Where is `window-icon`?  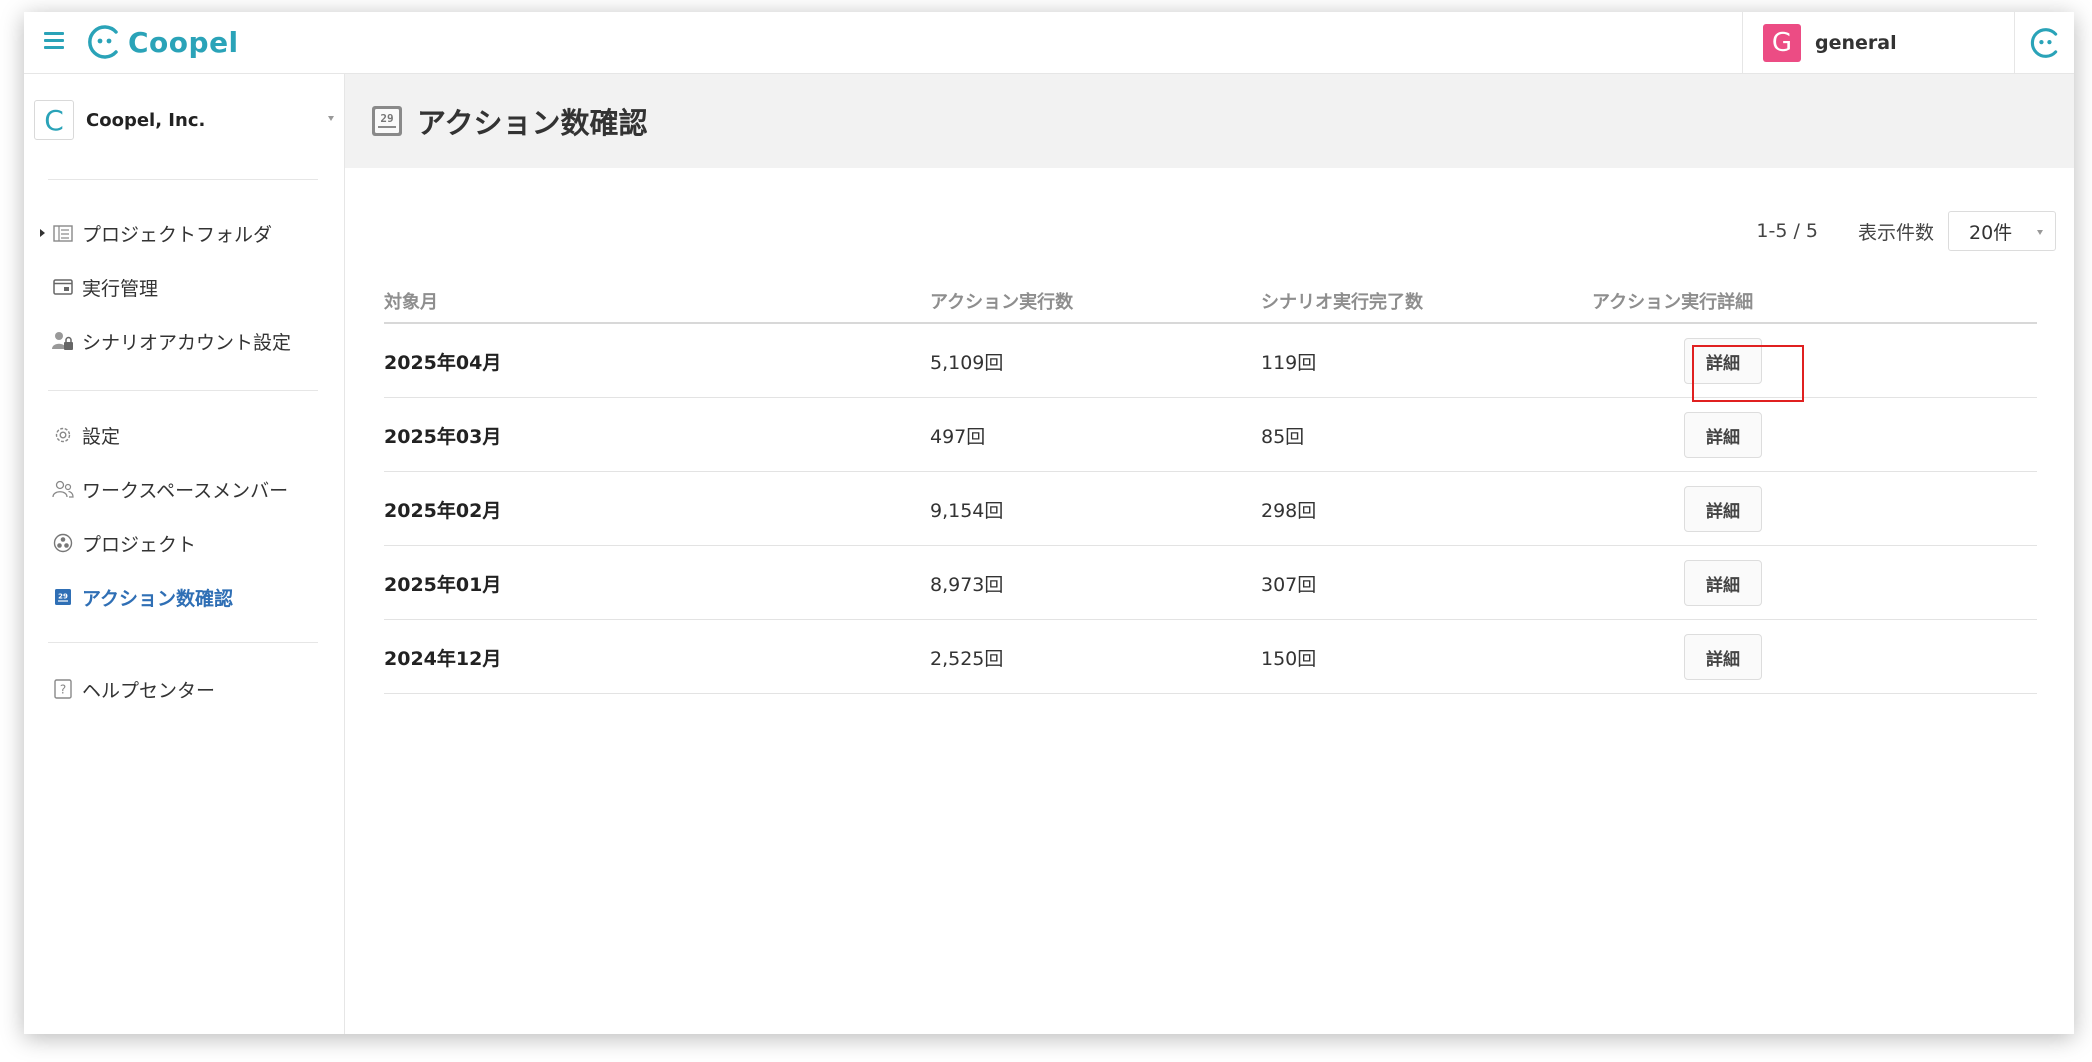 window-icon is located at coordinates (63, 287).